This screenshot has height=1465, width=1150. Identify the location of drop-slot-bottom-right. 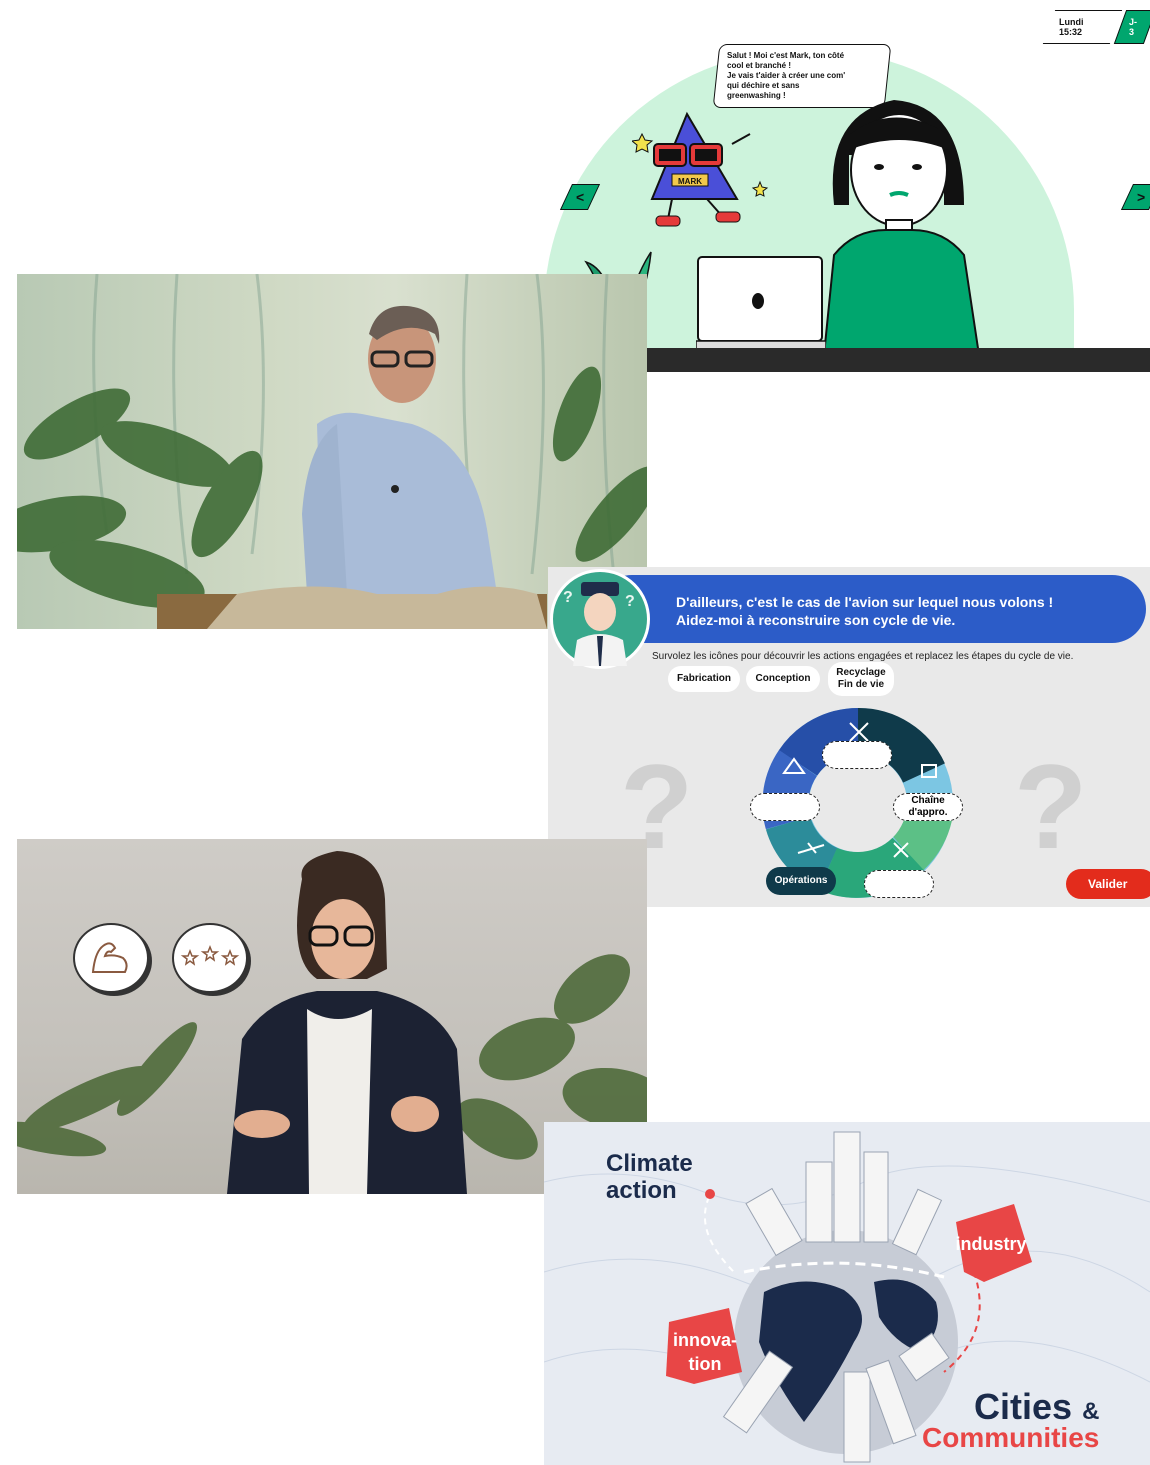
(899, 884).